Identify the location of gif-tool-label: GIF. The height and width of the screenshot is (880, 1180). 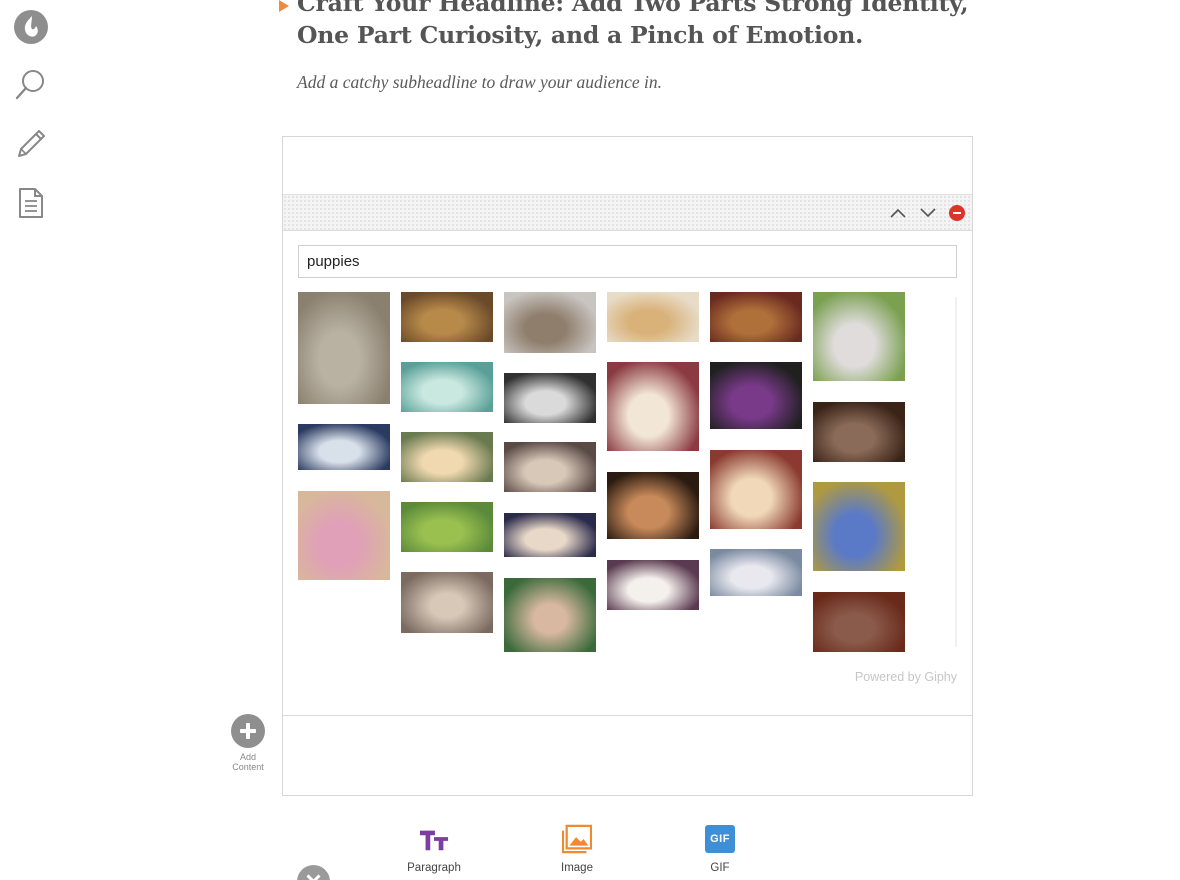
(720, 868).